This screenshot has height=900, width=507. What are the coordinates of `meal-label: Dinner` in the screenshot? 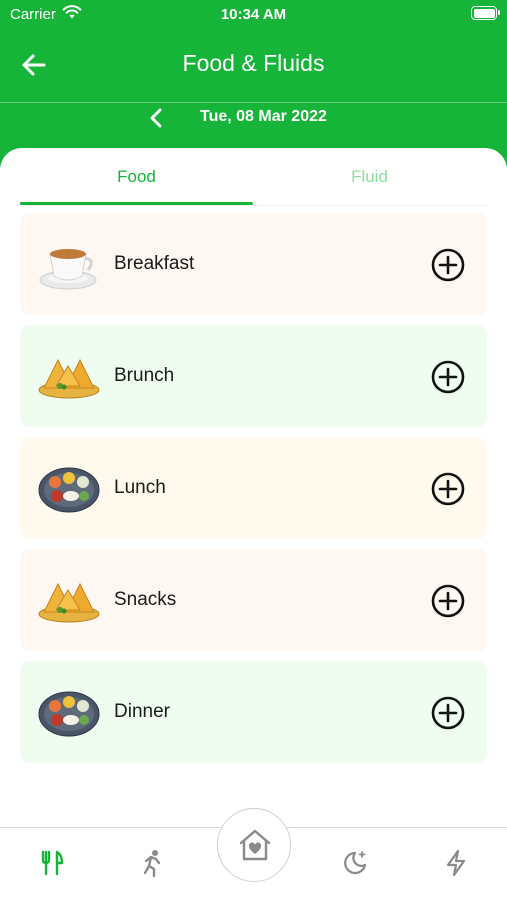 It's located at (142, 711).